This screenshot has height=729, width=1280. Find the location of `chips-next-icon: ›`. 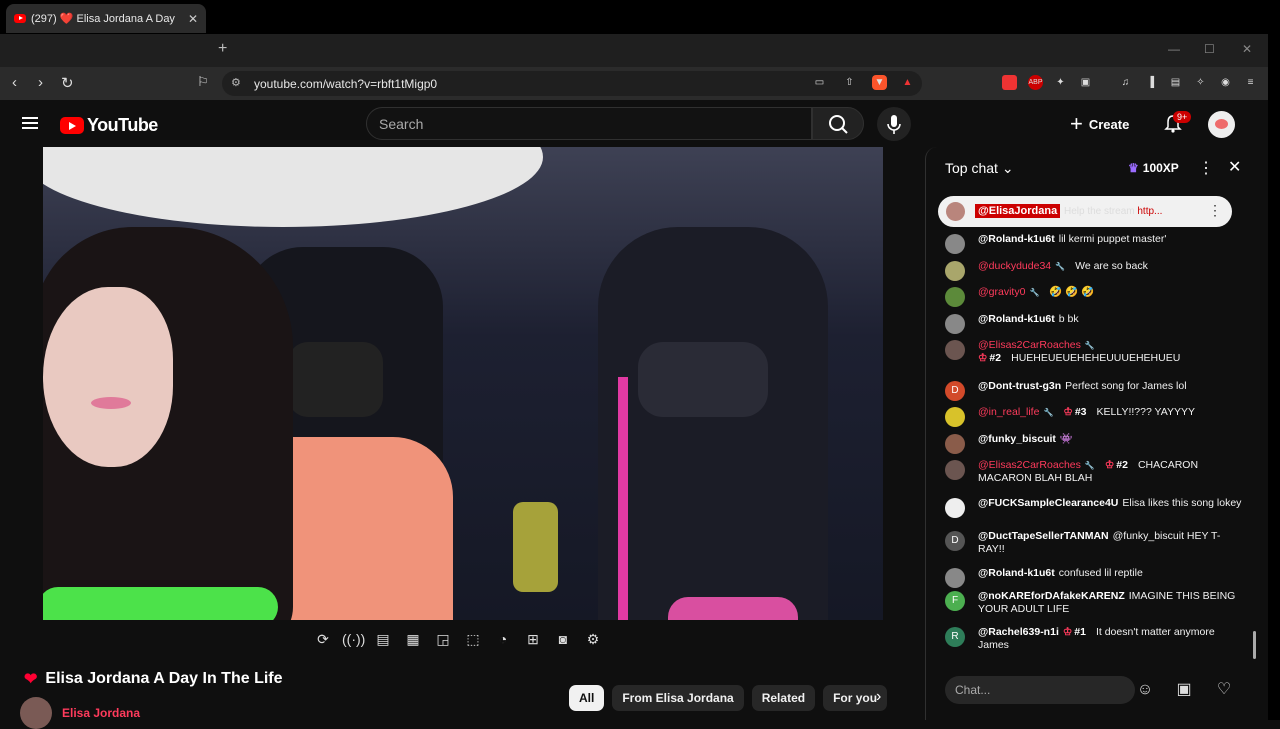

chips-next-icon: › is located at coordinates (878, 697).